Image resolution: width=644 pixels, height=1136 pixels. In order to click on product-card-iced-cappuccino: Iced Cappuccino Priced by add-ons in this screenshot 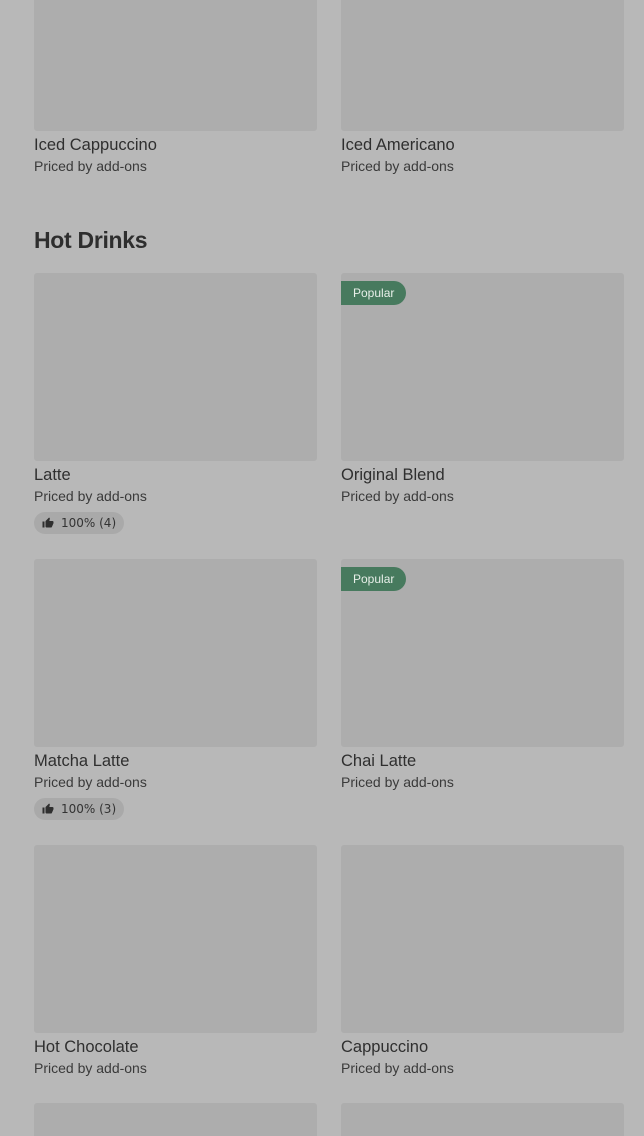, I will do `click(175, 87)`.